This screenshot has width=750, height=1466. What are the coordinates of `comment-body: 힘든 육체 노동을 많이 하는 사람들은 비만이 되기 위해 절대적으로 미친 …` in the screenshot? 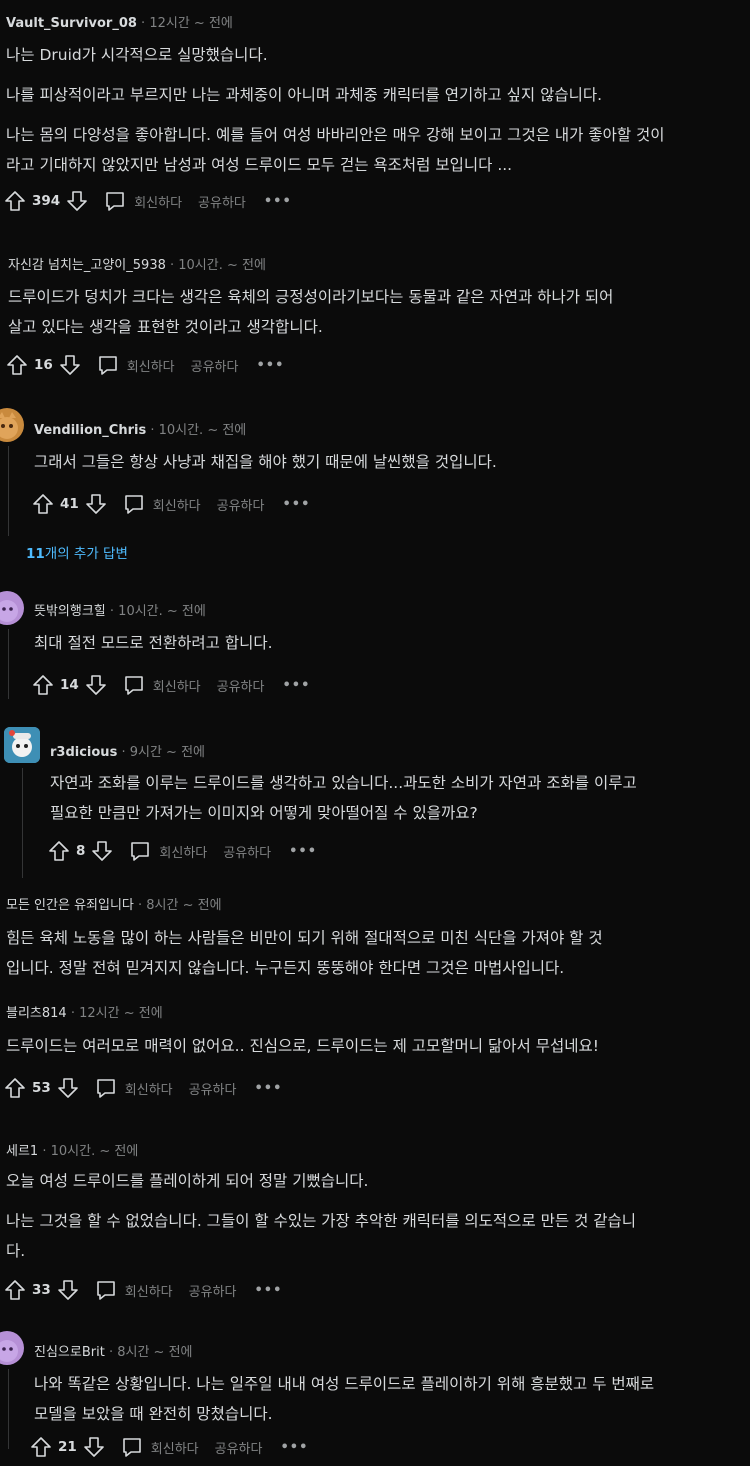 It's located at (376, 953).